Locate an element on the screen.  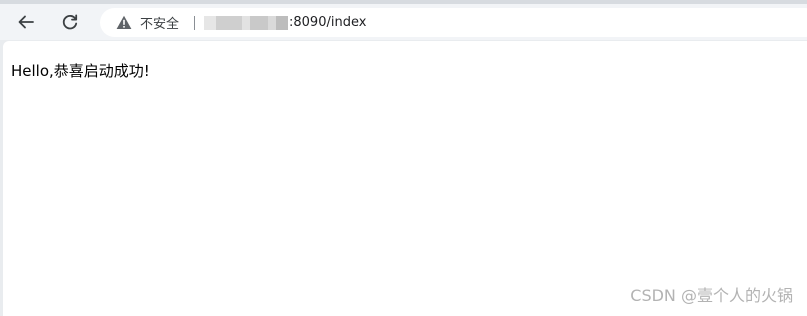
url-input: :8090/index is located at coordinates (285, 22).